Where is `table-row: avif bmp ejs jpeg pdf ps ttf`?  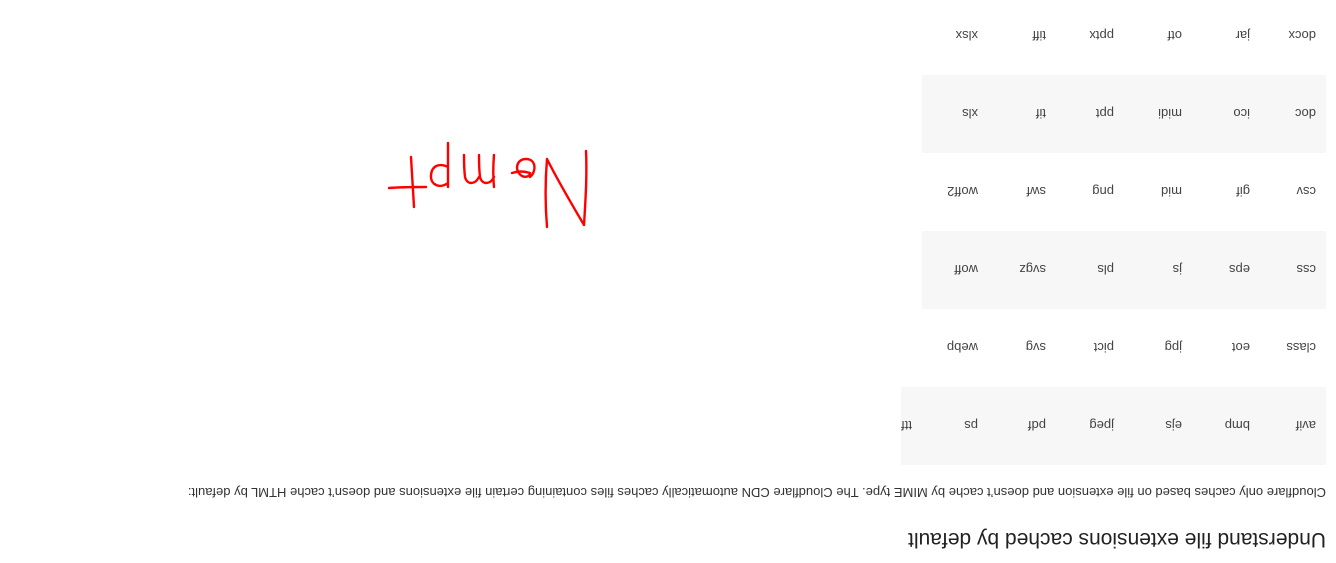 table-row: avif bmp ejs jpeg pdf ps ttf is located at coordinates (1113, 426).